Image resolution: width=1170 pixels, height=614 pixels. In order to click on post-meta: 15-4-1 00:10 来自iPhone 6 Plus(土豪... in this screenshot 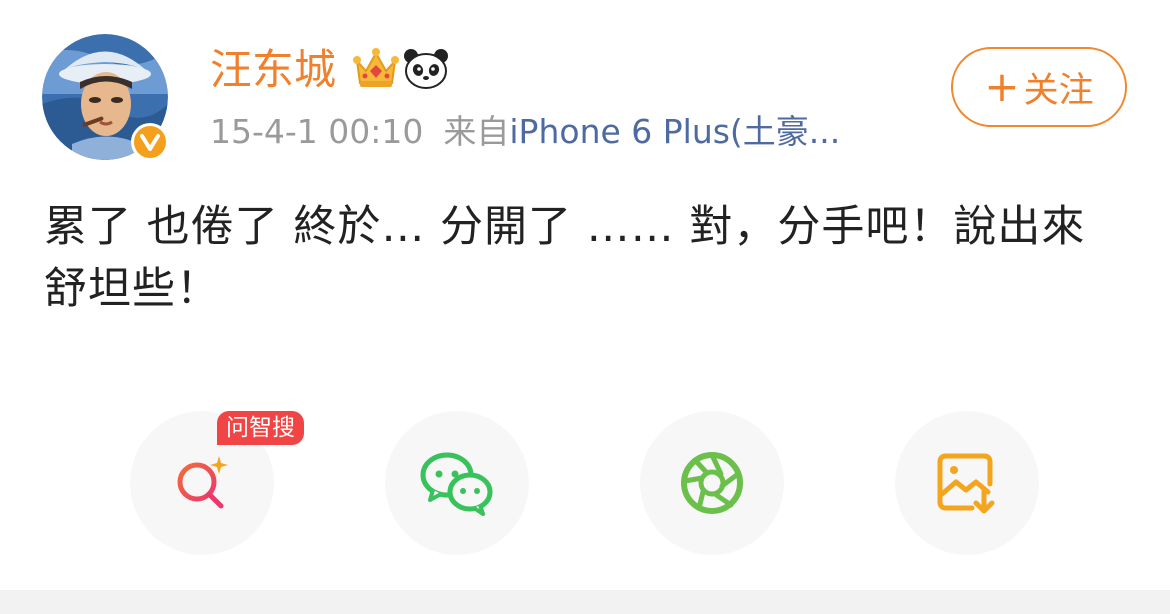, I will do `click(525, 132)`.